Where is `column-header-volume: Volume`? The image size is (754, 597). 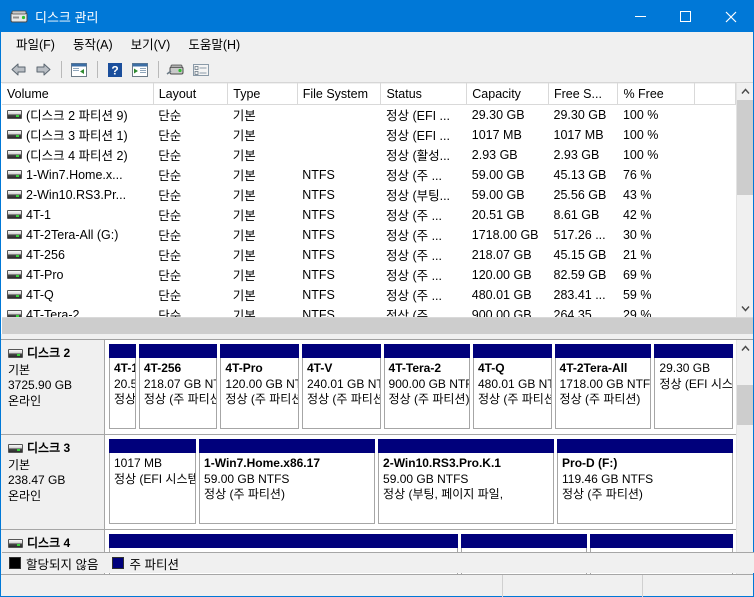
column-header-volume: Volume is located at coordinates (78, 94).